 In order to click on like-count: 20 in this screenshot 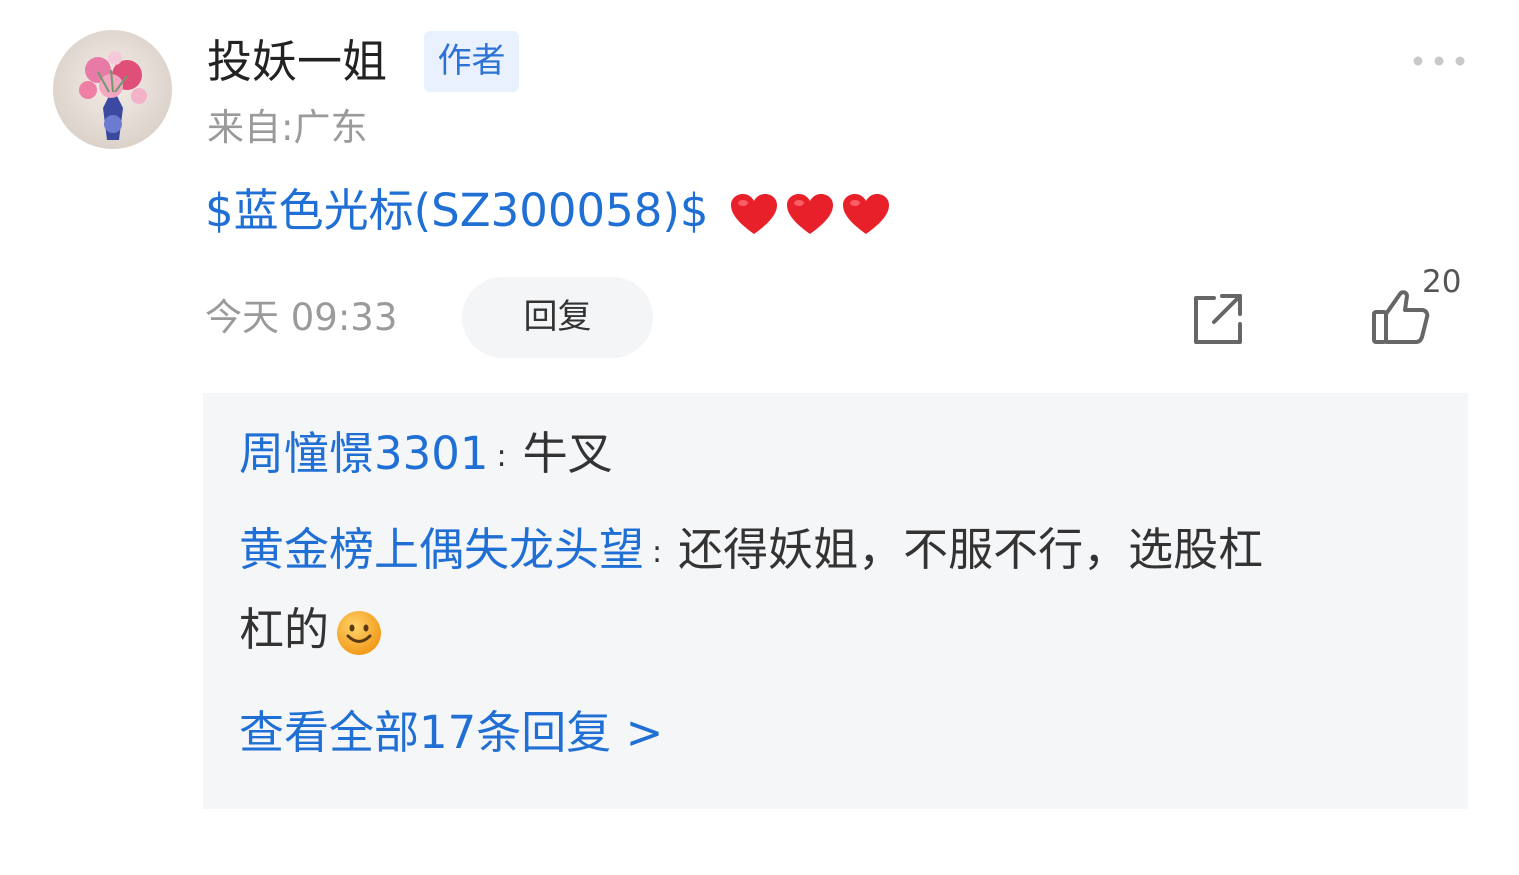, I will do `click(1442, 282)`.